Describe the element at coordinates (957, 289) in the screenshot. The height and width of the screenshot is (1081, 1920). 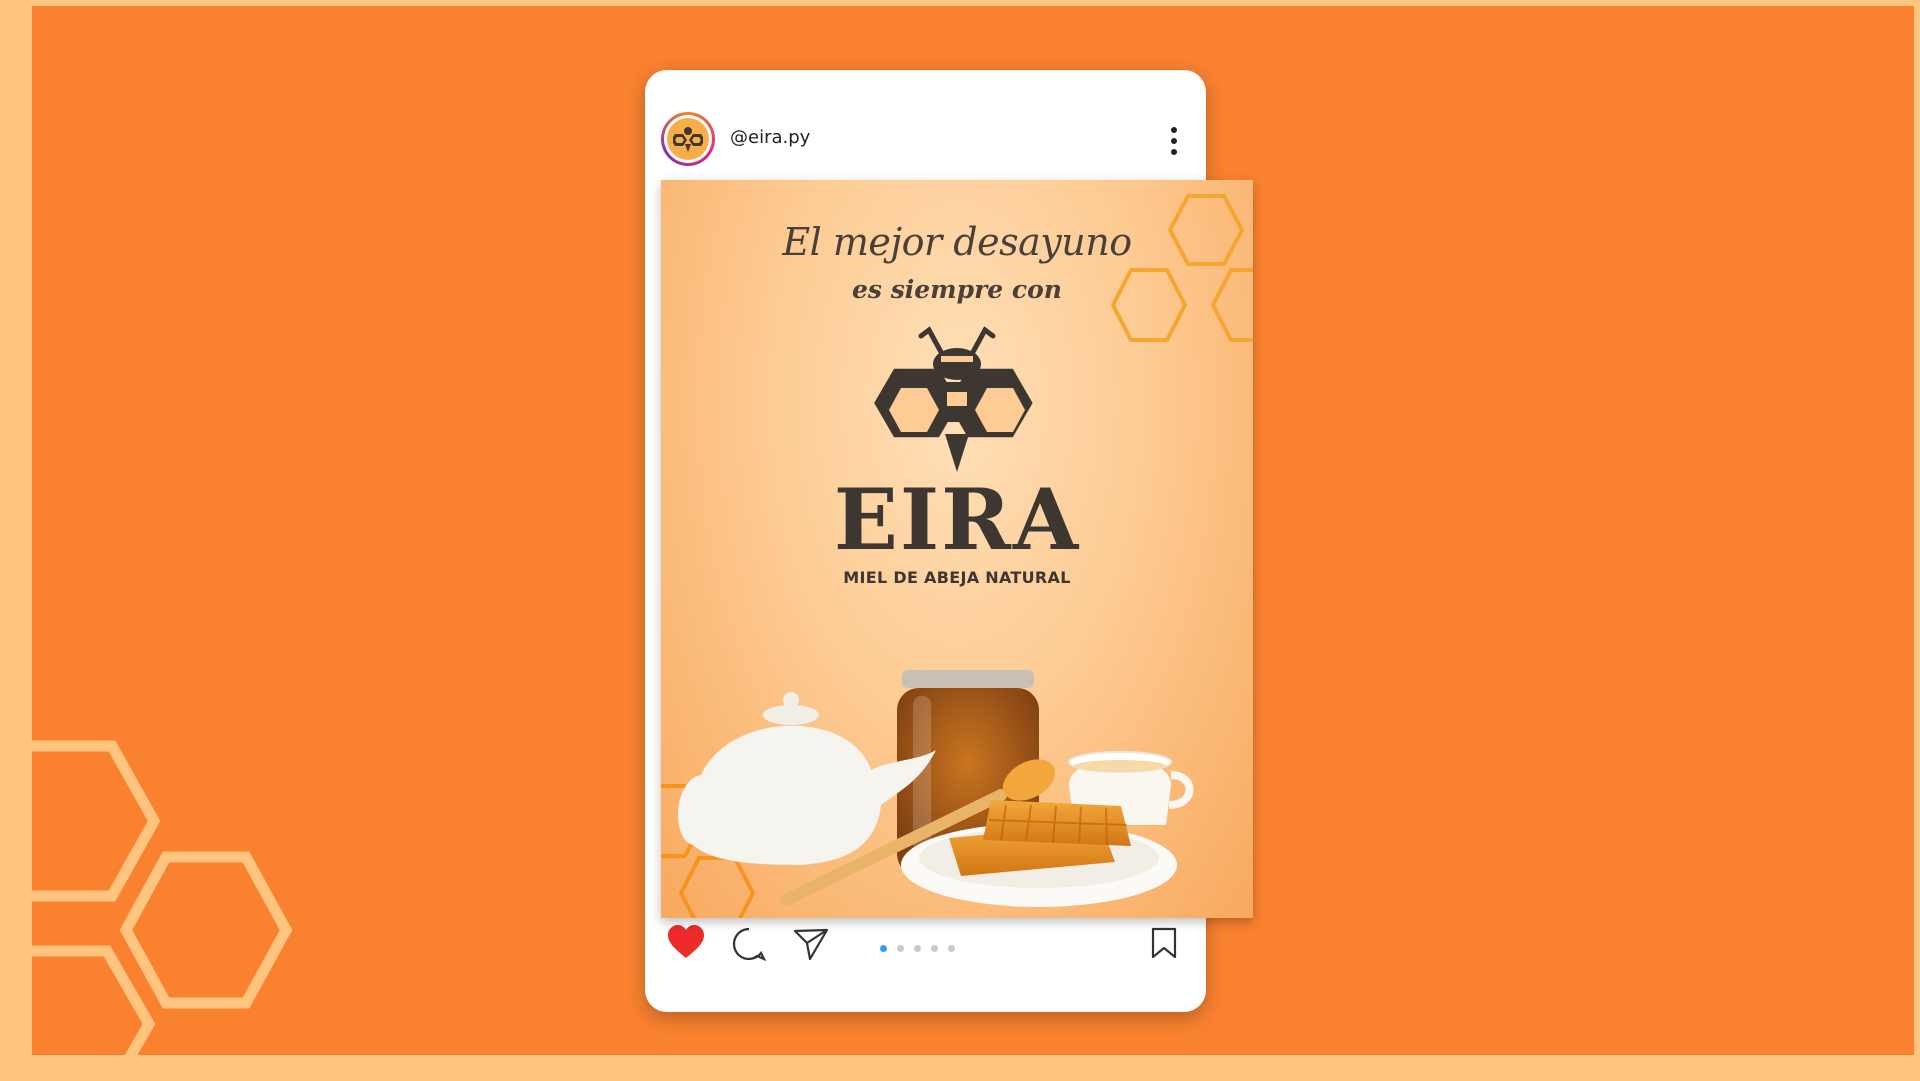
I see `post-subline: es siempre con` at that location.